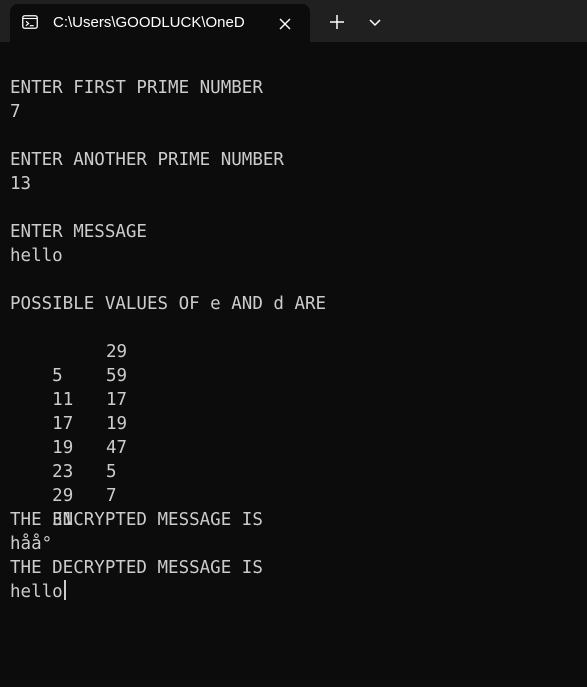 This screenshot has height=687, width=587. I want to click on d-value: 59, so click(117, 376).